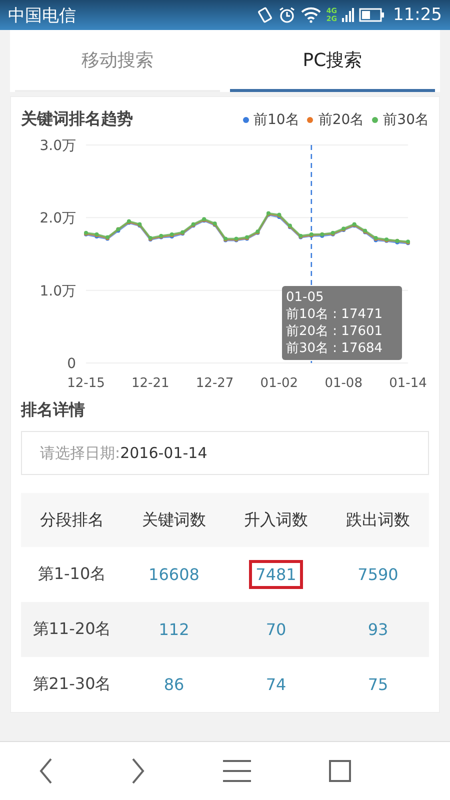  Describe the element at coordinates (42, 15) in the screenshot. I see `carrier-name: 中国电信` at that location.